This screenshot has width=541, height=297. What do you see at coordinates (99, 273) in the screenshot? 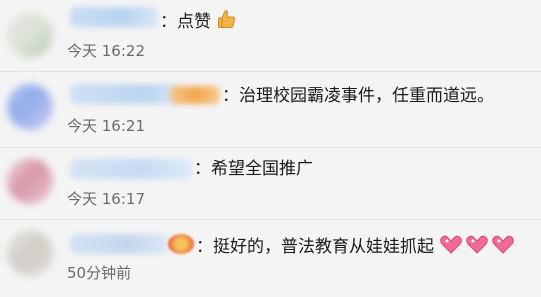
I see `comment-time: 50分钟前` at bounding box center [99, 273].